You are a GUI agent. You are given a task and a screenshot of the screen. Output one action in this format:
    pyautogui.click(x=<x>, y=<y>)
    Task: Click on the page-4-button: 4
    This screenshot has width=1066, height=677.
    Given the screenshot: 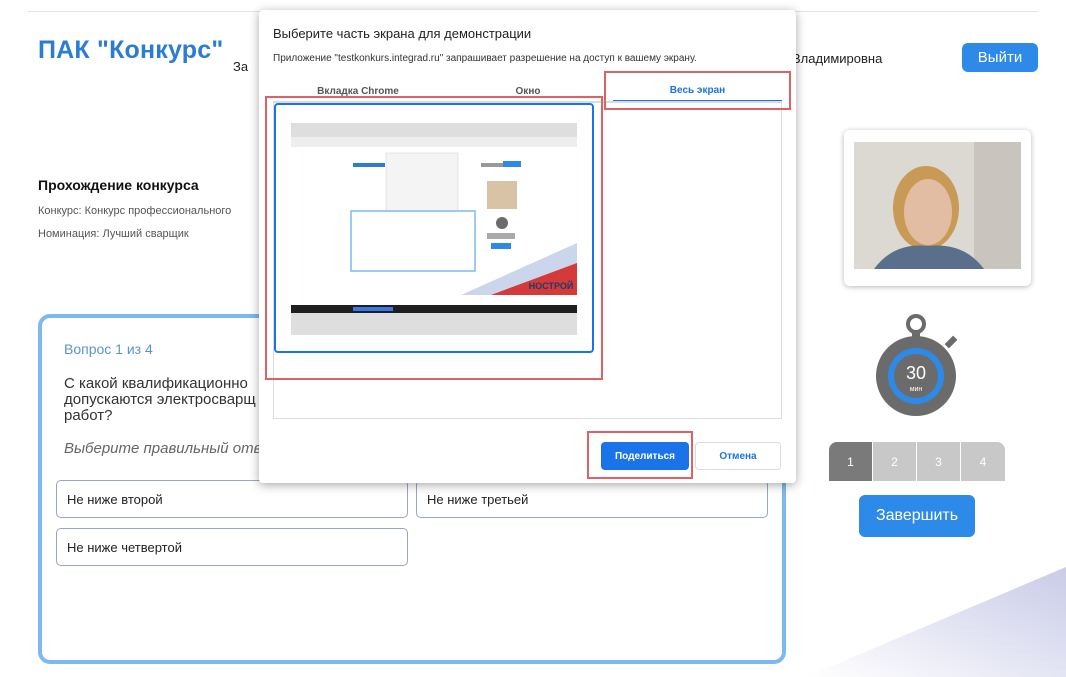 What is the action you would take?
    pyautogui.click(x=983, y=461)
    